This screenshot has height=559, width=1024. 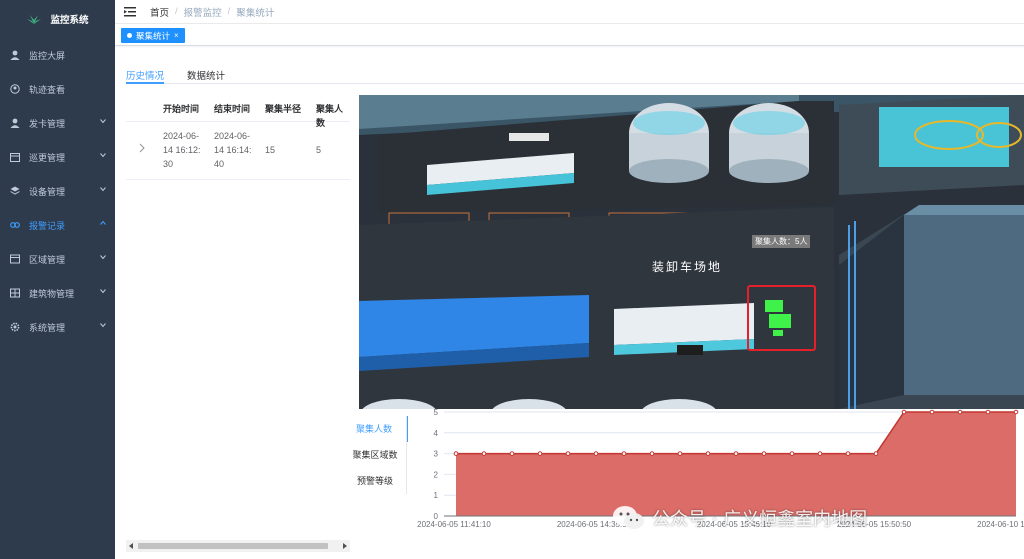 I want to click on cell-end-line2: 14 16:14:, so click(x=233, y=150).